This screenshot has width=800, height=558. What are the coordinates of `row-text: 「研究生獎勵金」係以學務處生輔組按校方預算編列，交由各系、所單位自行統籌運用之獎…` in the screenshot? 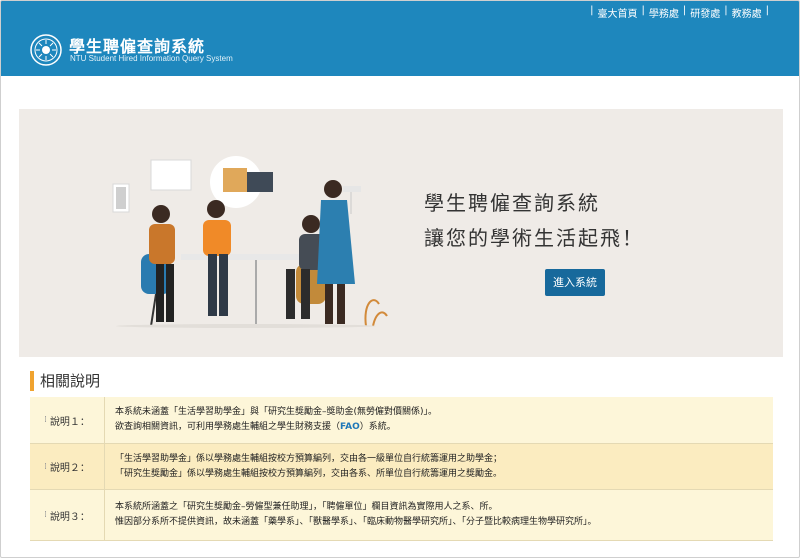 It's located at (309, 473).